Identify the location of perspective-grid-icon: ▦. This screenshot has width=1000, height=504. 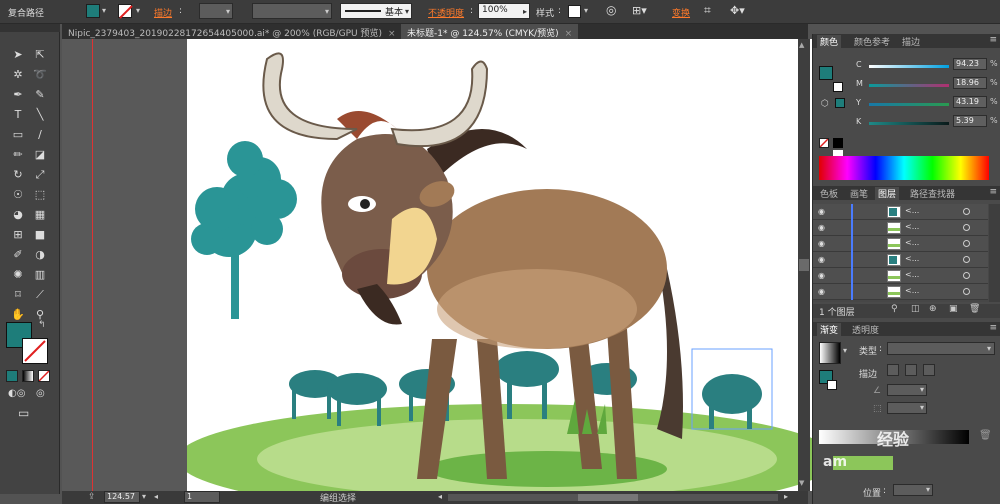
(40, 215).